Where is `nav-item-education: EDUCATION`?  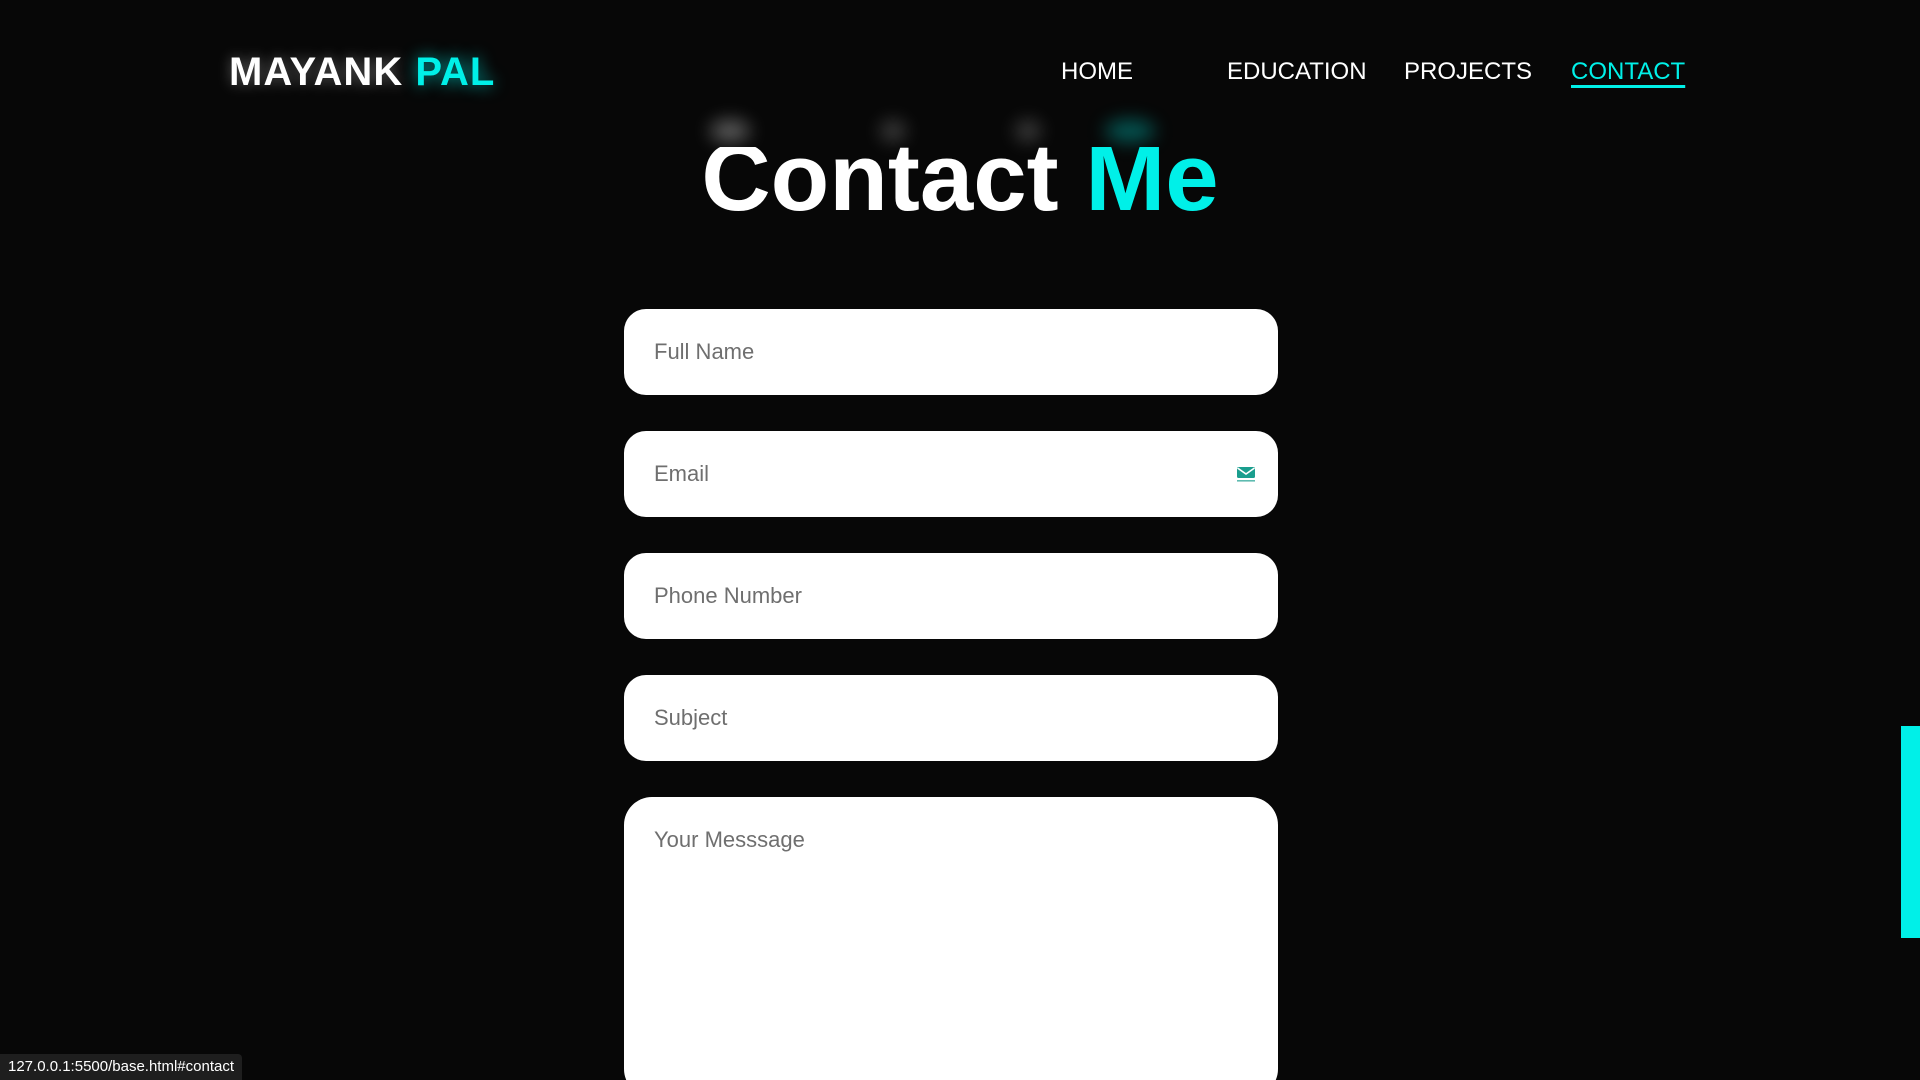 nav-item-education: EDUCATION is located at coordinates (1297, 72).